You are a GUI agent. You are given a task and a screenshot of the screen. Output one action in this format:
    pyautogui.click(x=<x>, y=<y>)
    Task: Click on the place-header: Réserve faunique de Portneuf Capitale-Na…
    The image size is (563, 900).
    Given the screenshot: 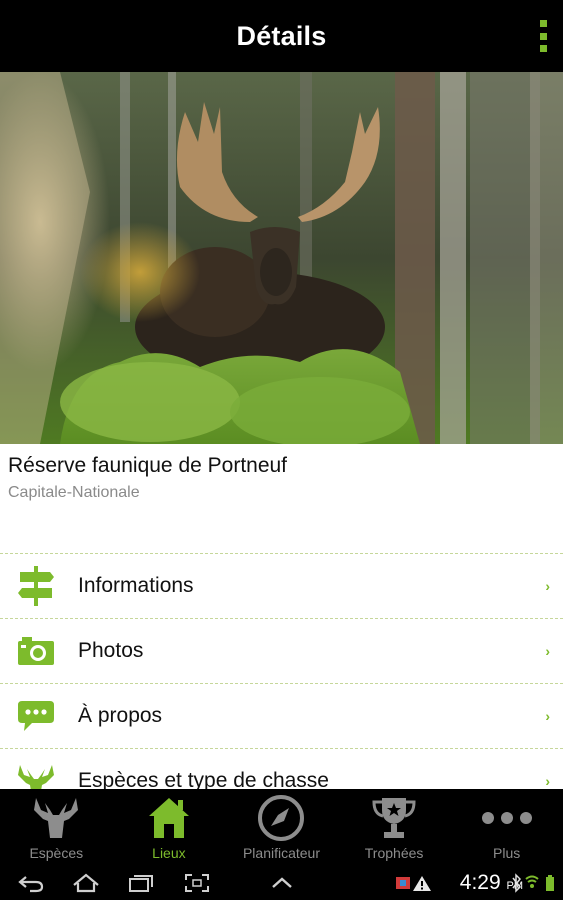 What is the action you would take?
    pyautogui.click(x=281, y=499)
    